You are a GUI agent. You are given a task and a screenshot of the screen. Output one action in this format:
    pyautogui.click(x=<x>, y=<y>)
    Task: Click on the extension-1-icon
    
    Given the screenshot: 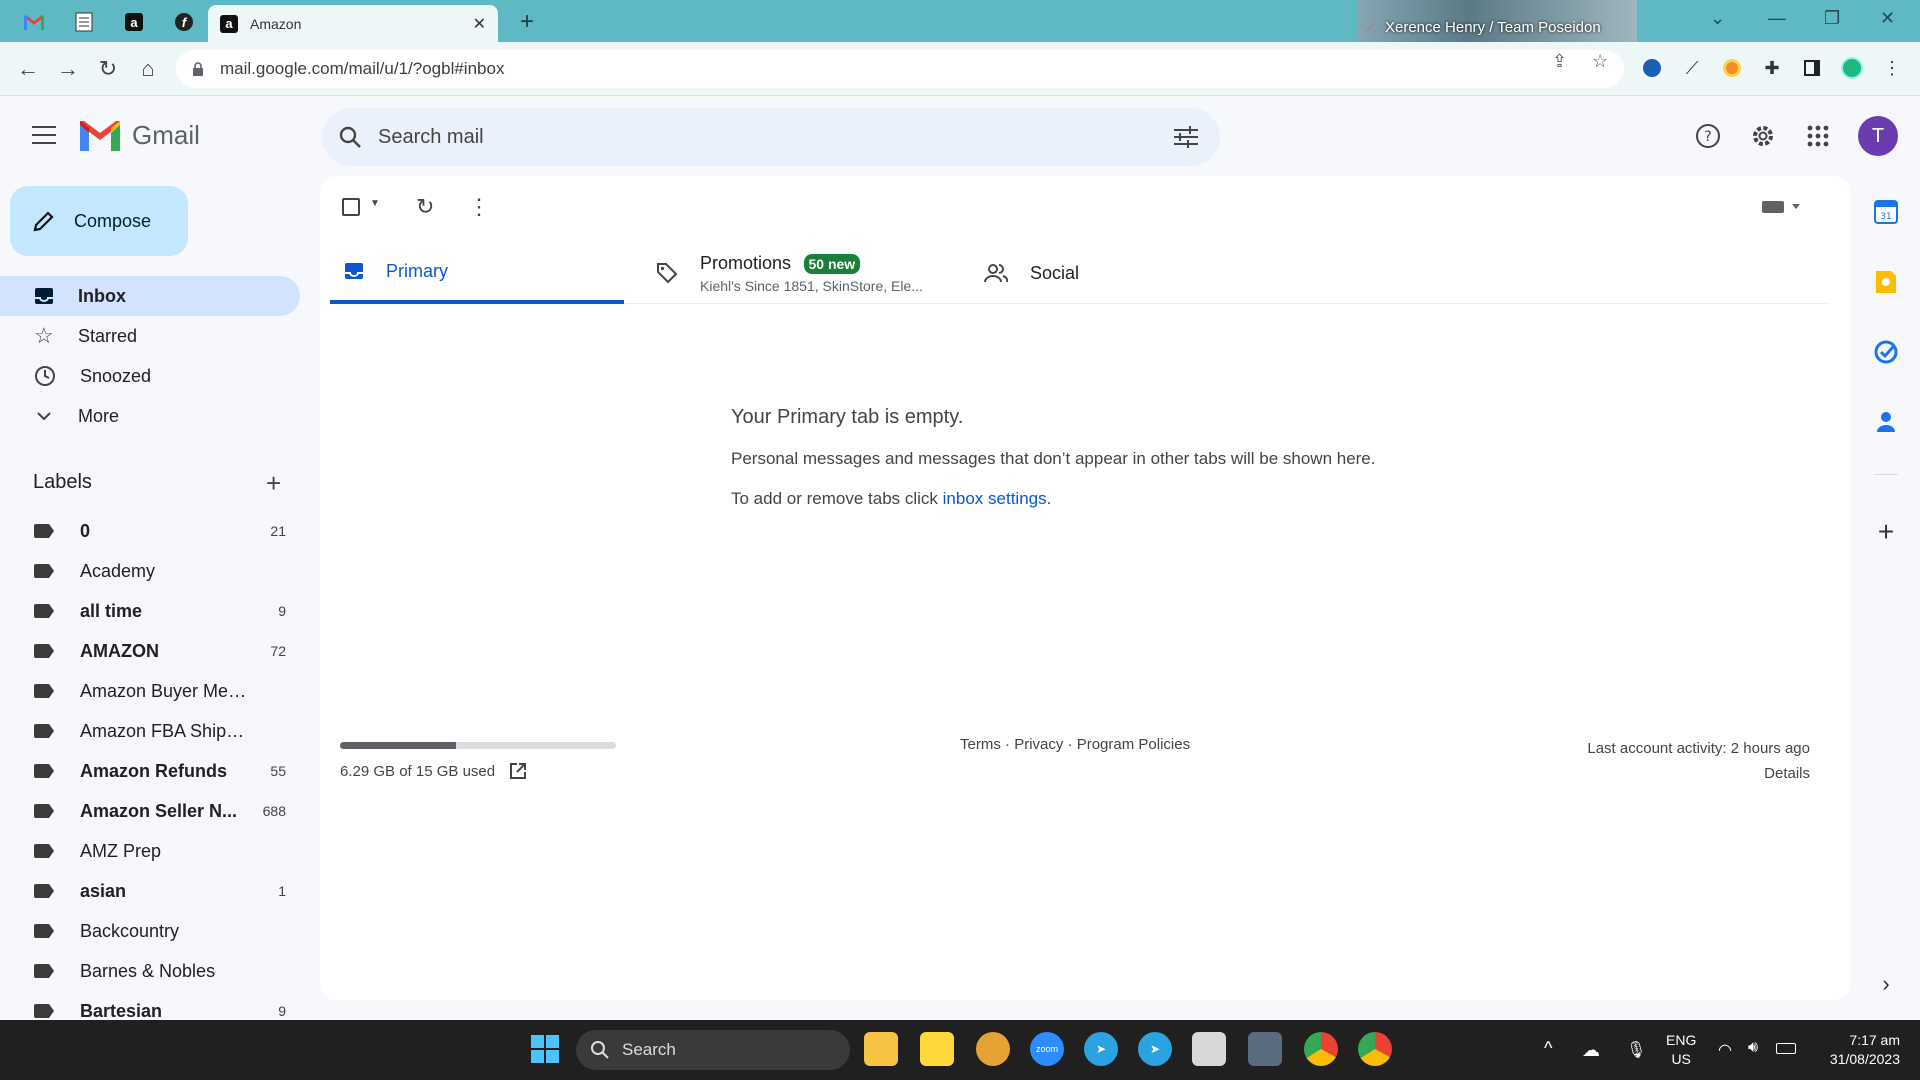 What is the action you would take?
    pyautogui.click(x=1652, y=68)
    